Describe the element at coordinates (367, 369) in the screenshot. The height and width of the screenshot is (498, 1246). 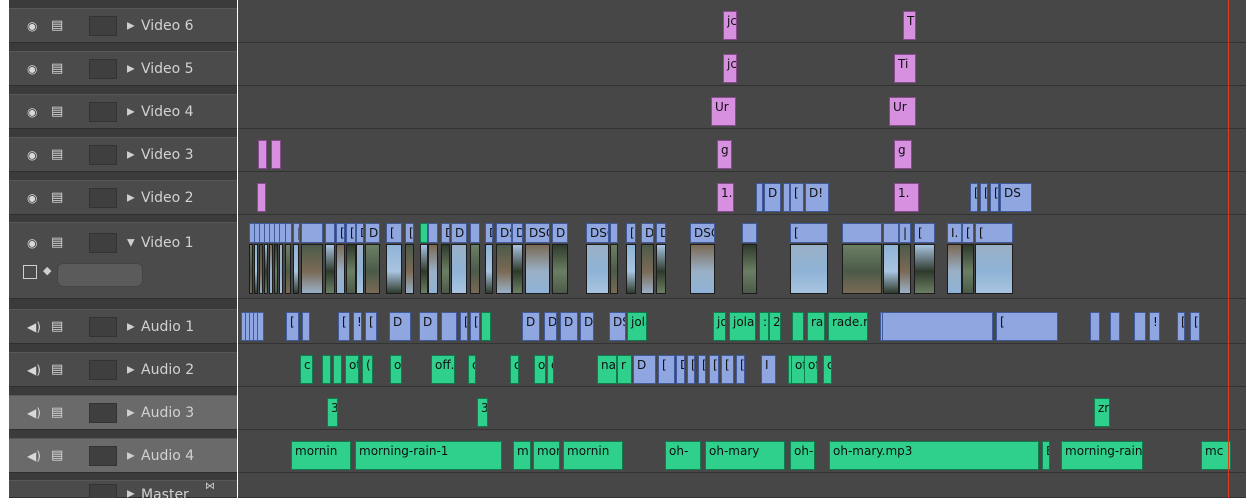
I see `audio2-clip: (` at that location.